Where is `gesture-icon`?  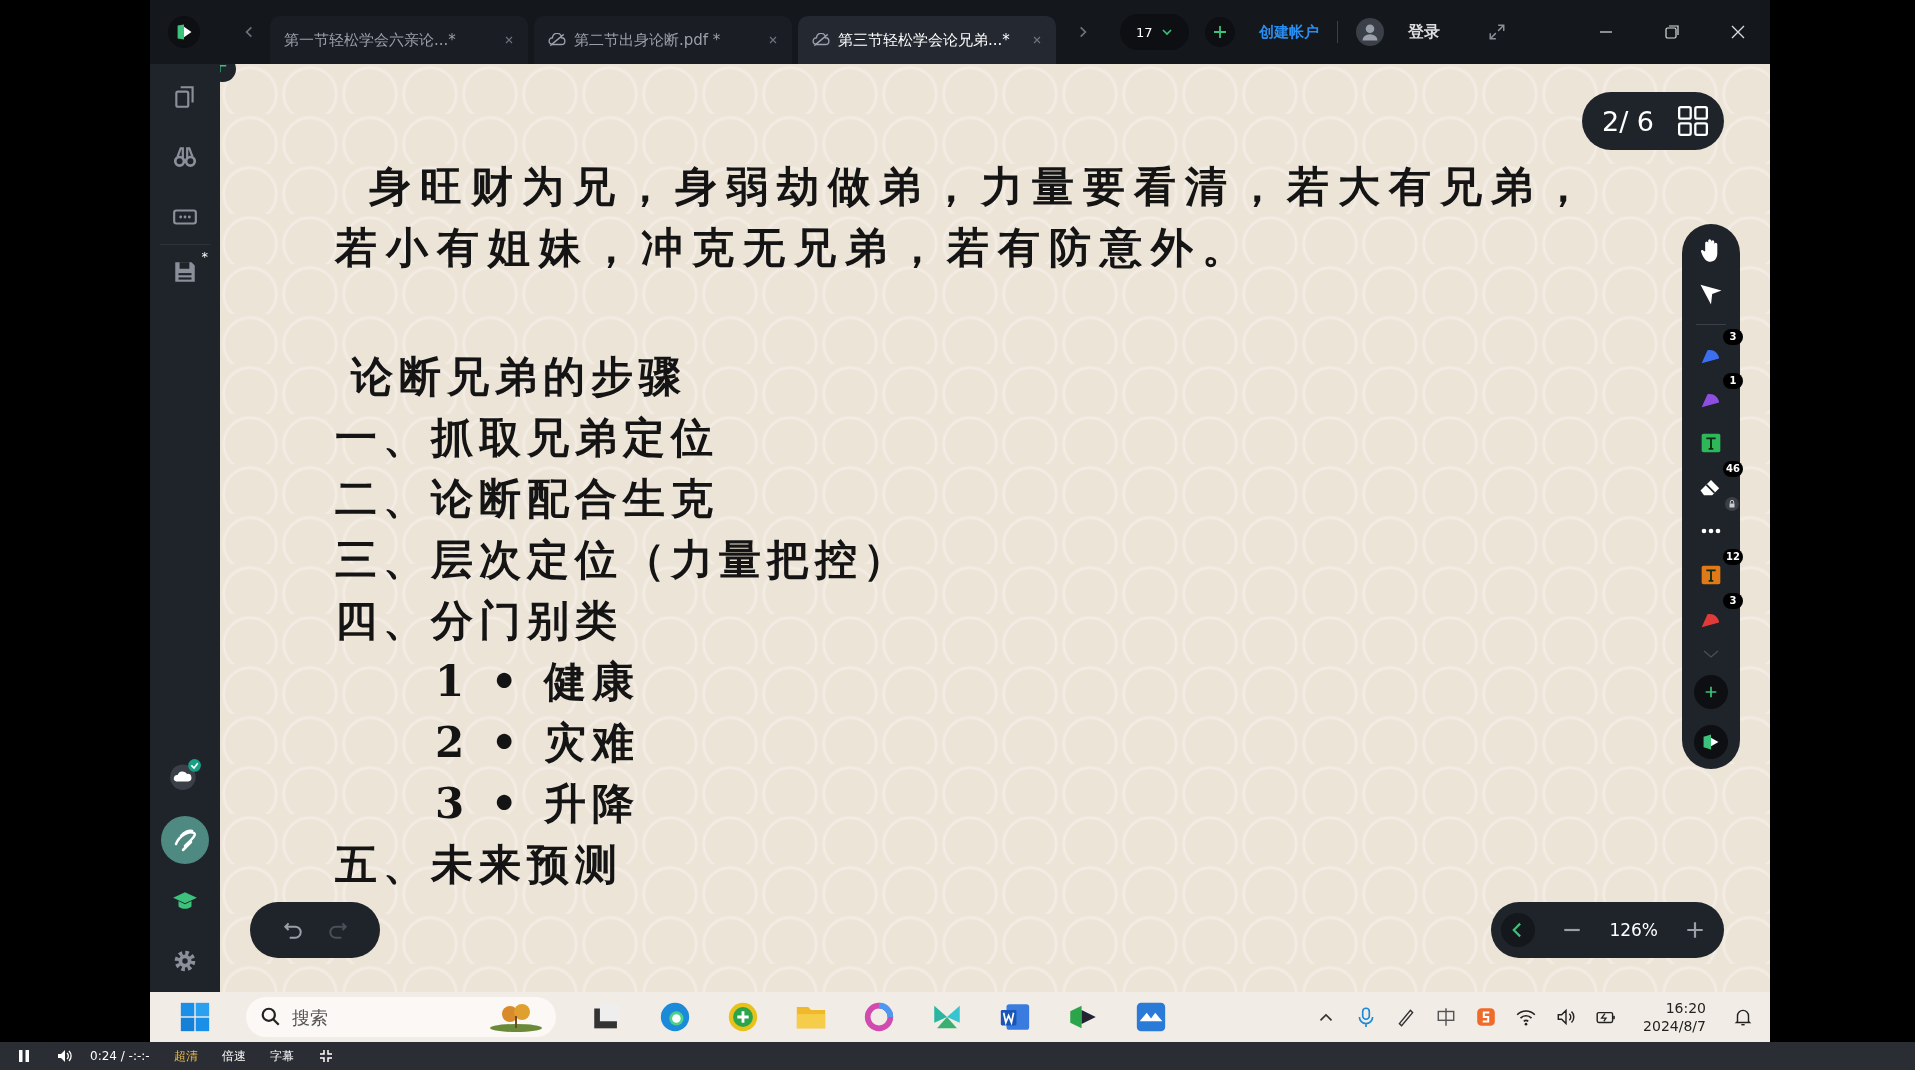 gesture-icon is located at coordinates (185, 840).